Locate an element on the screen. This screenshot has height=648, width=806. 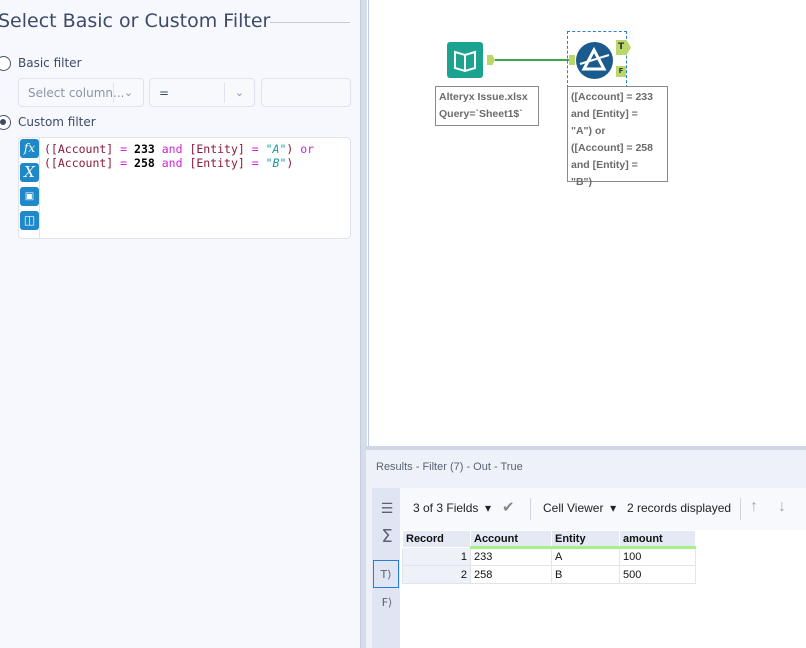
code-token: "B" is located at coordinates (276, 163).